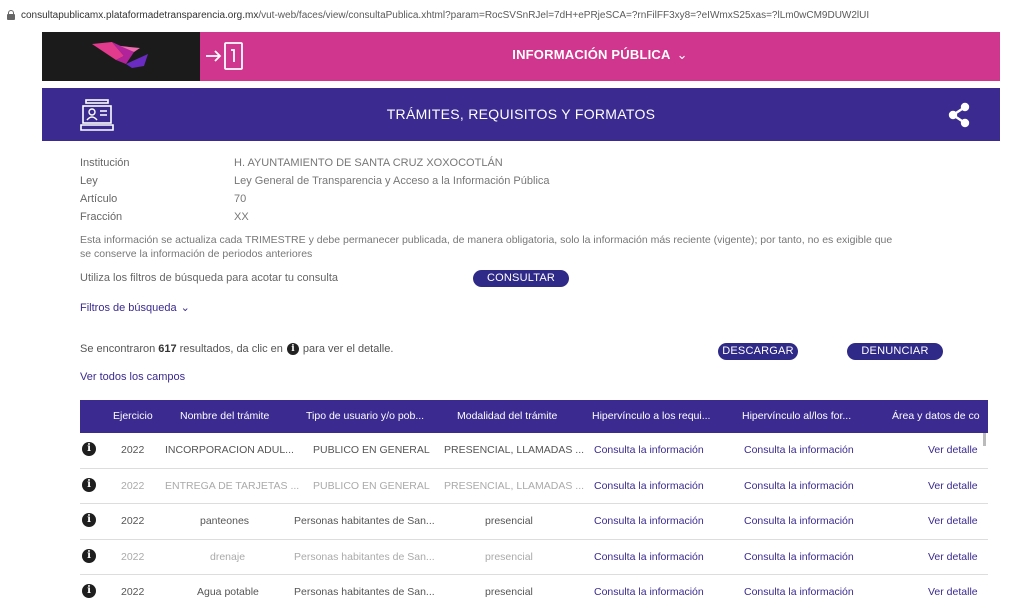 The width and height of the screenshot is (1021, 602). I want to click on top-header: INFORMACIÓN PÚBLICA ⌄, so click(521, 56).